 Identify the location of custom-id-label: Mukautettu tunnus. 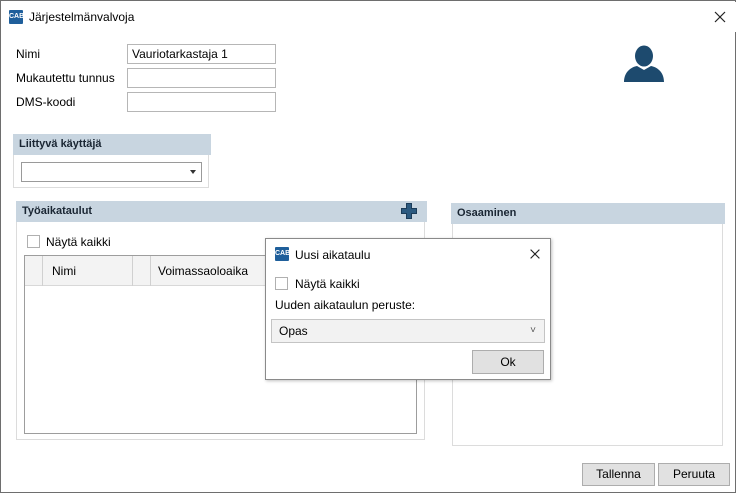
(65, 78).